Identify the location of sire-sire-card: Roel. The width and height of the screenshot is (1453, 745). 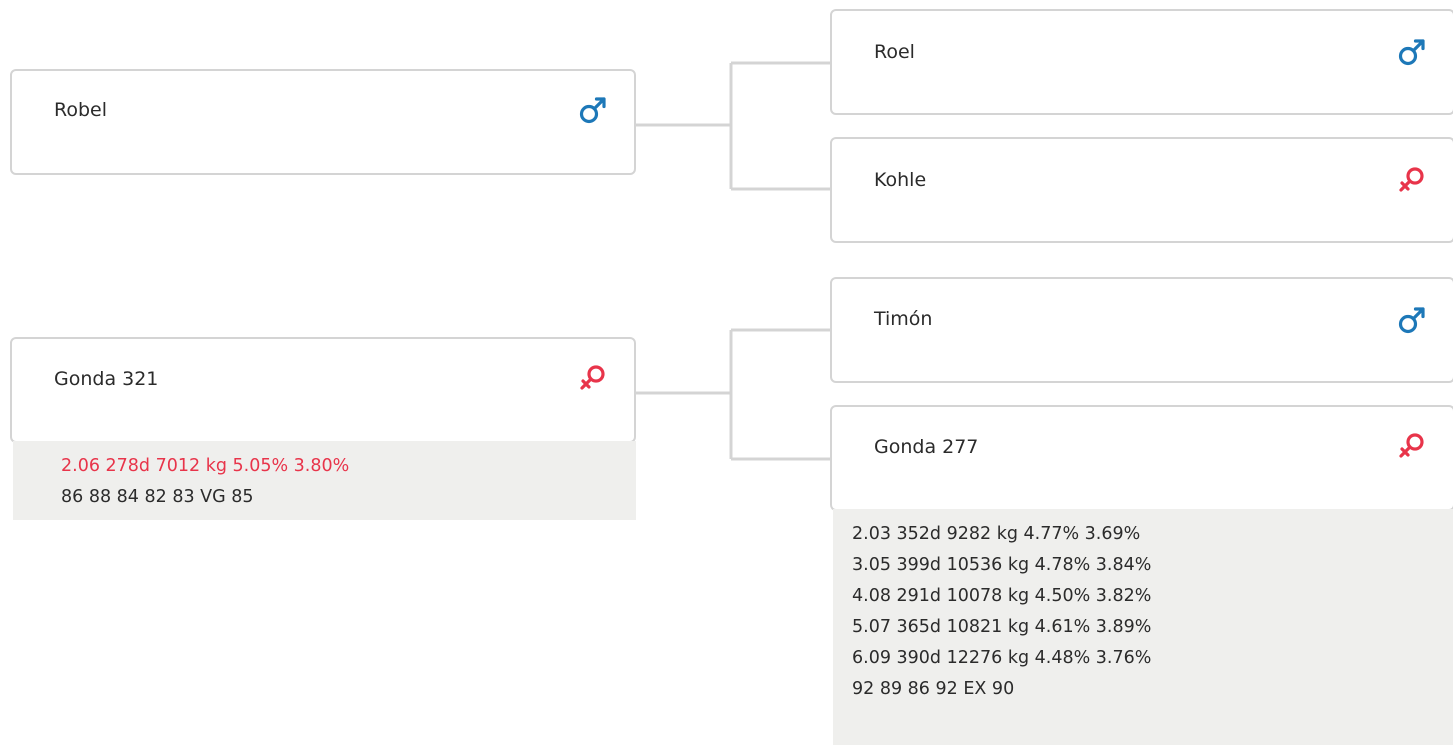
(1141, 62).